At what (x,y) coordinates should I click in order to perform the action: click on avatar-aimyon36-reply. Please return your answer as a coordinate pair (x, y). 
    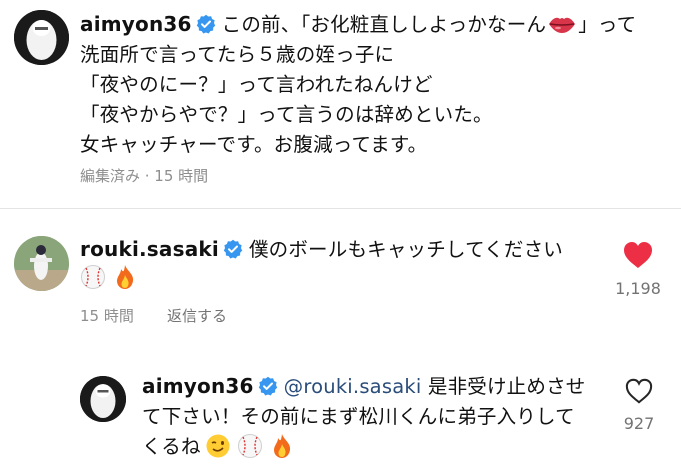
    Looking at the image, I should click on (103, 399).